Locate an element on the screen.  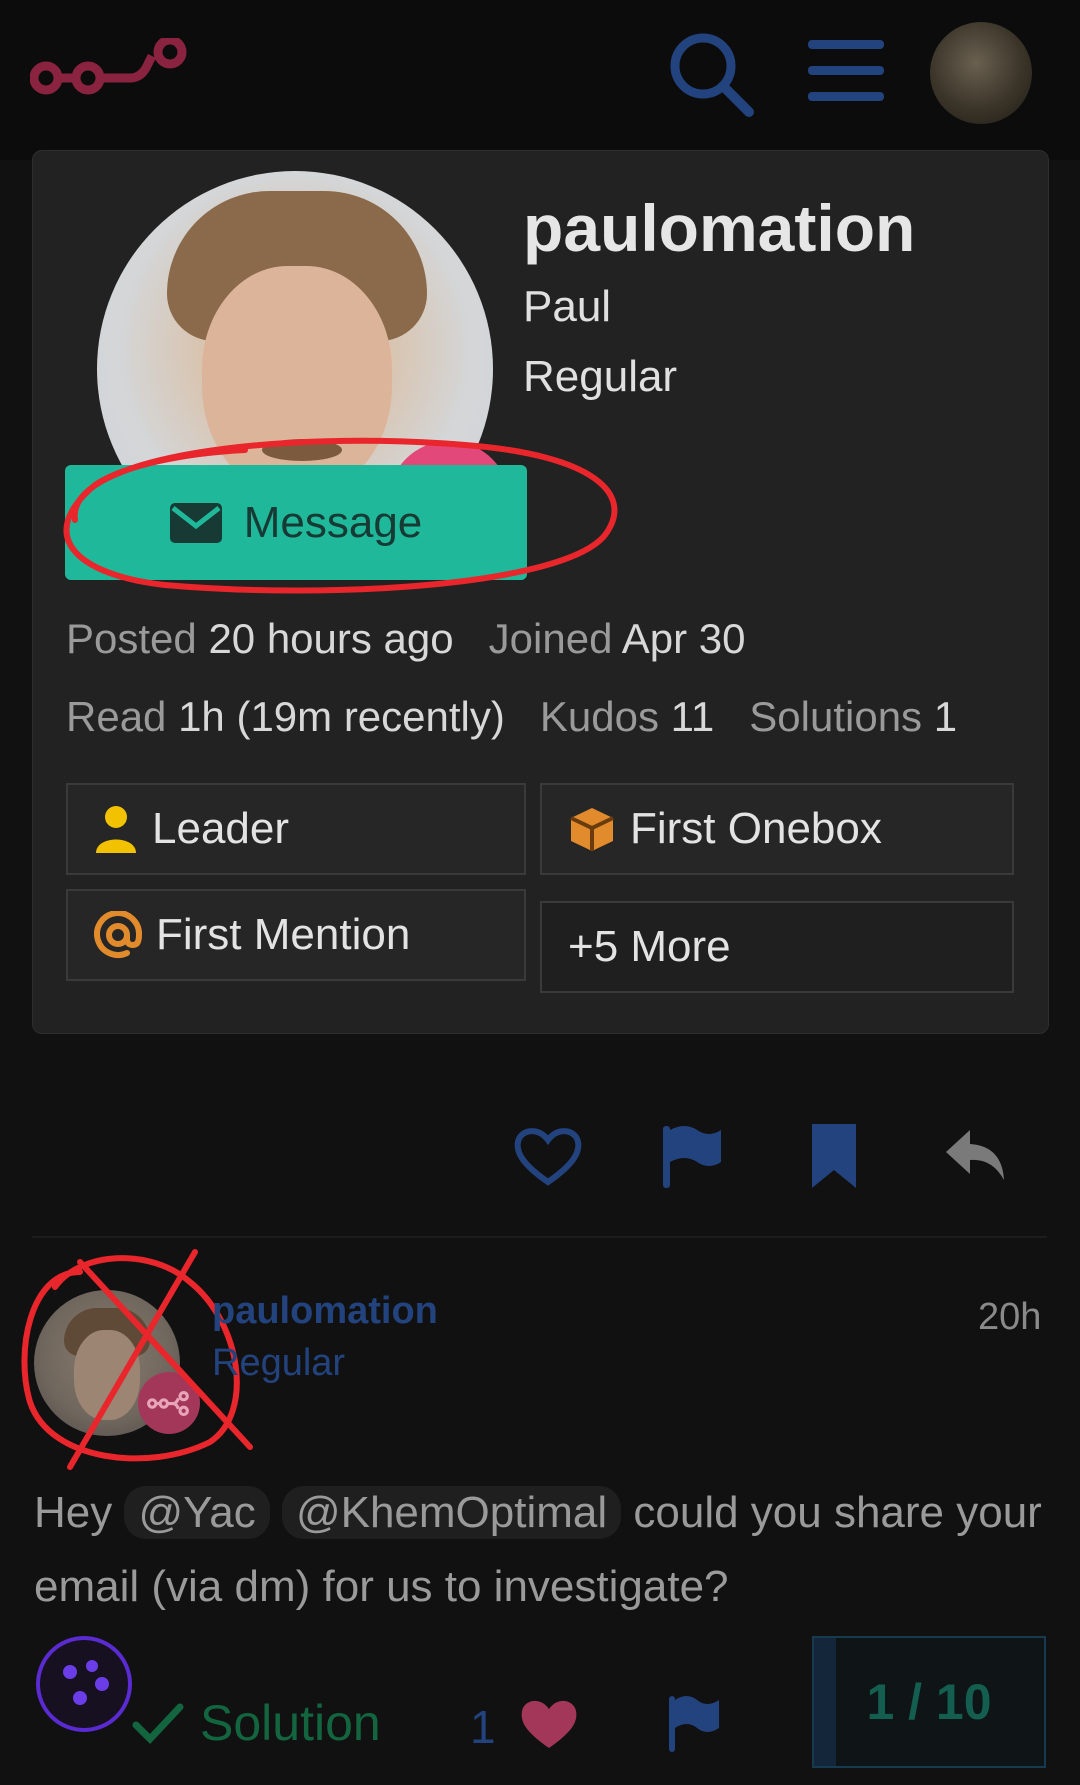
avatar-mustache is located at coordinates (302, 450).